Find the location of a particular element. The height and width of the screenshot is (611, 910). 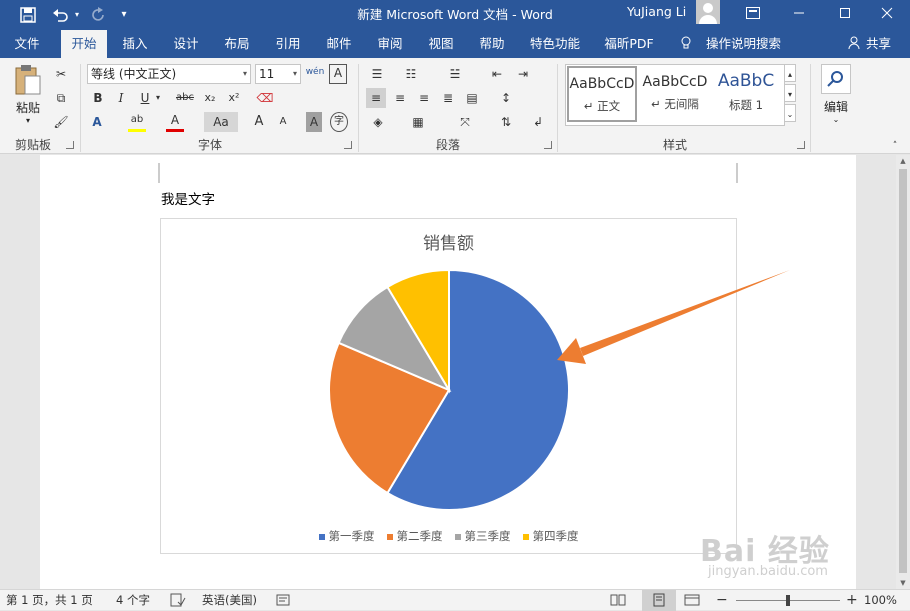

undo-icon is located at coordinates (60, 15).